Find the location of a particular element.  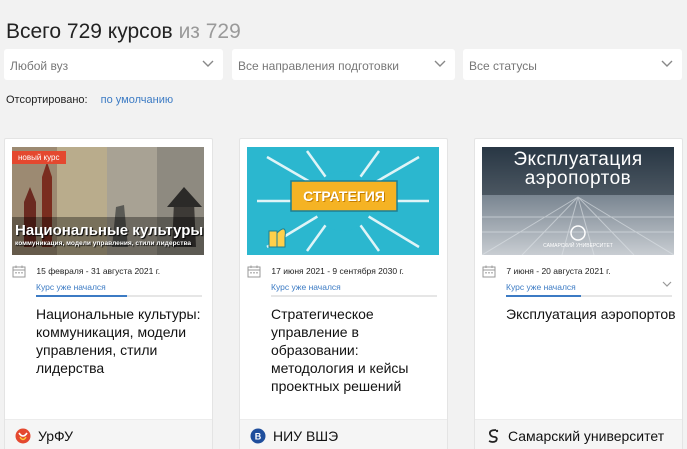

university-name: Самарский университет is located at coordinates (586, 436).